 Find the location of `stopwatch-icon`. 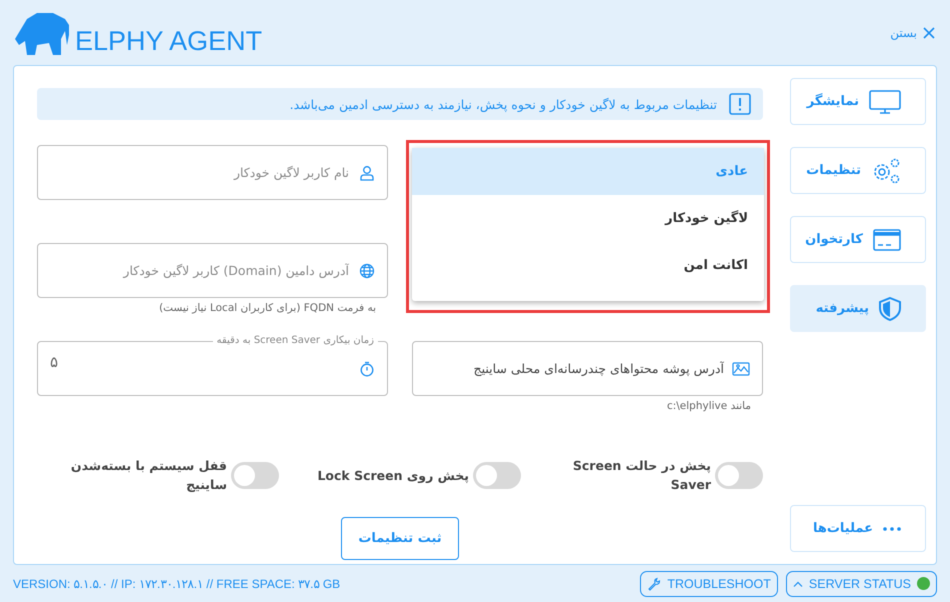

stopwatch-icon is located at coordinates (367, 368).